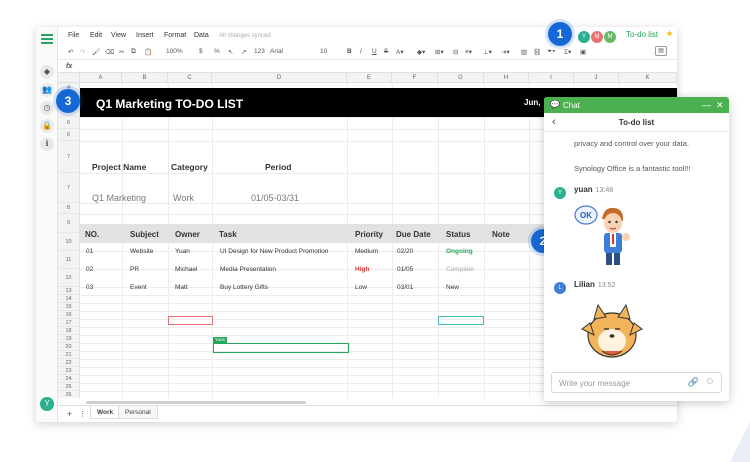 Image resolution: width=750 pixels, height=462 pixels. Describe the element at coordinates (82, 52) in the screenshot. I see `redo-icon: ↷` at that location.